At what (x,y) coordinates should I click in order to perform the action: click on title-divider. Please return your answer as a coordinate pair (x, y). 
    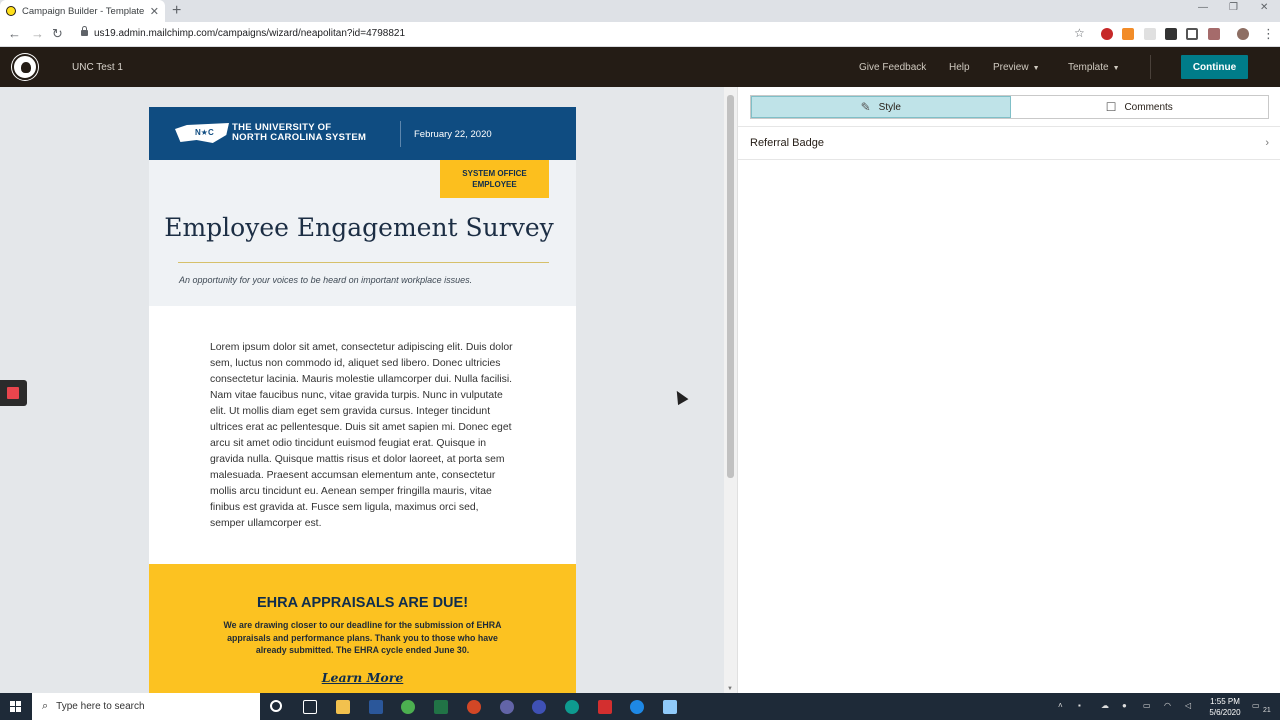
    Looking at the image, I should click on (363, 262).